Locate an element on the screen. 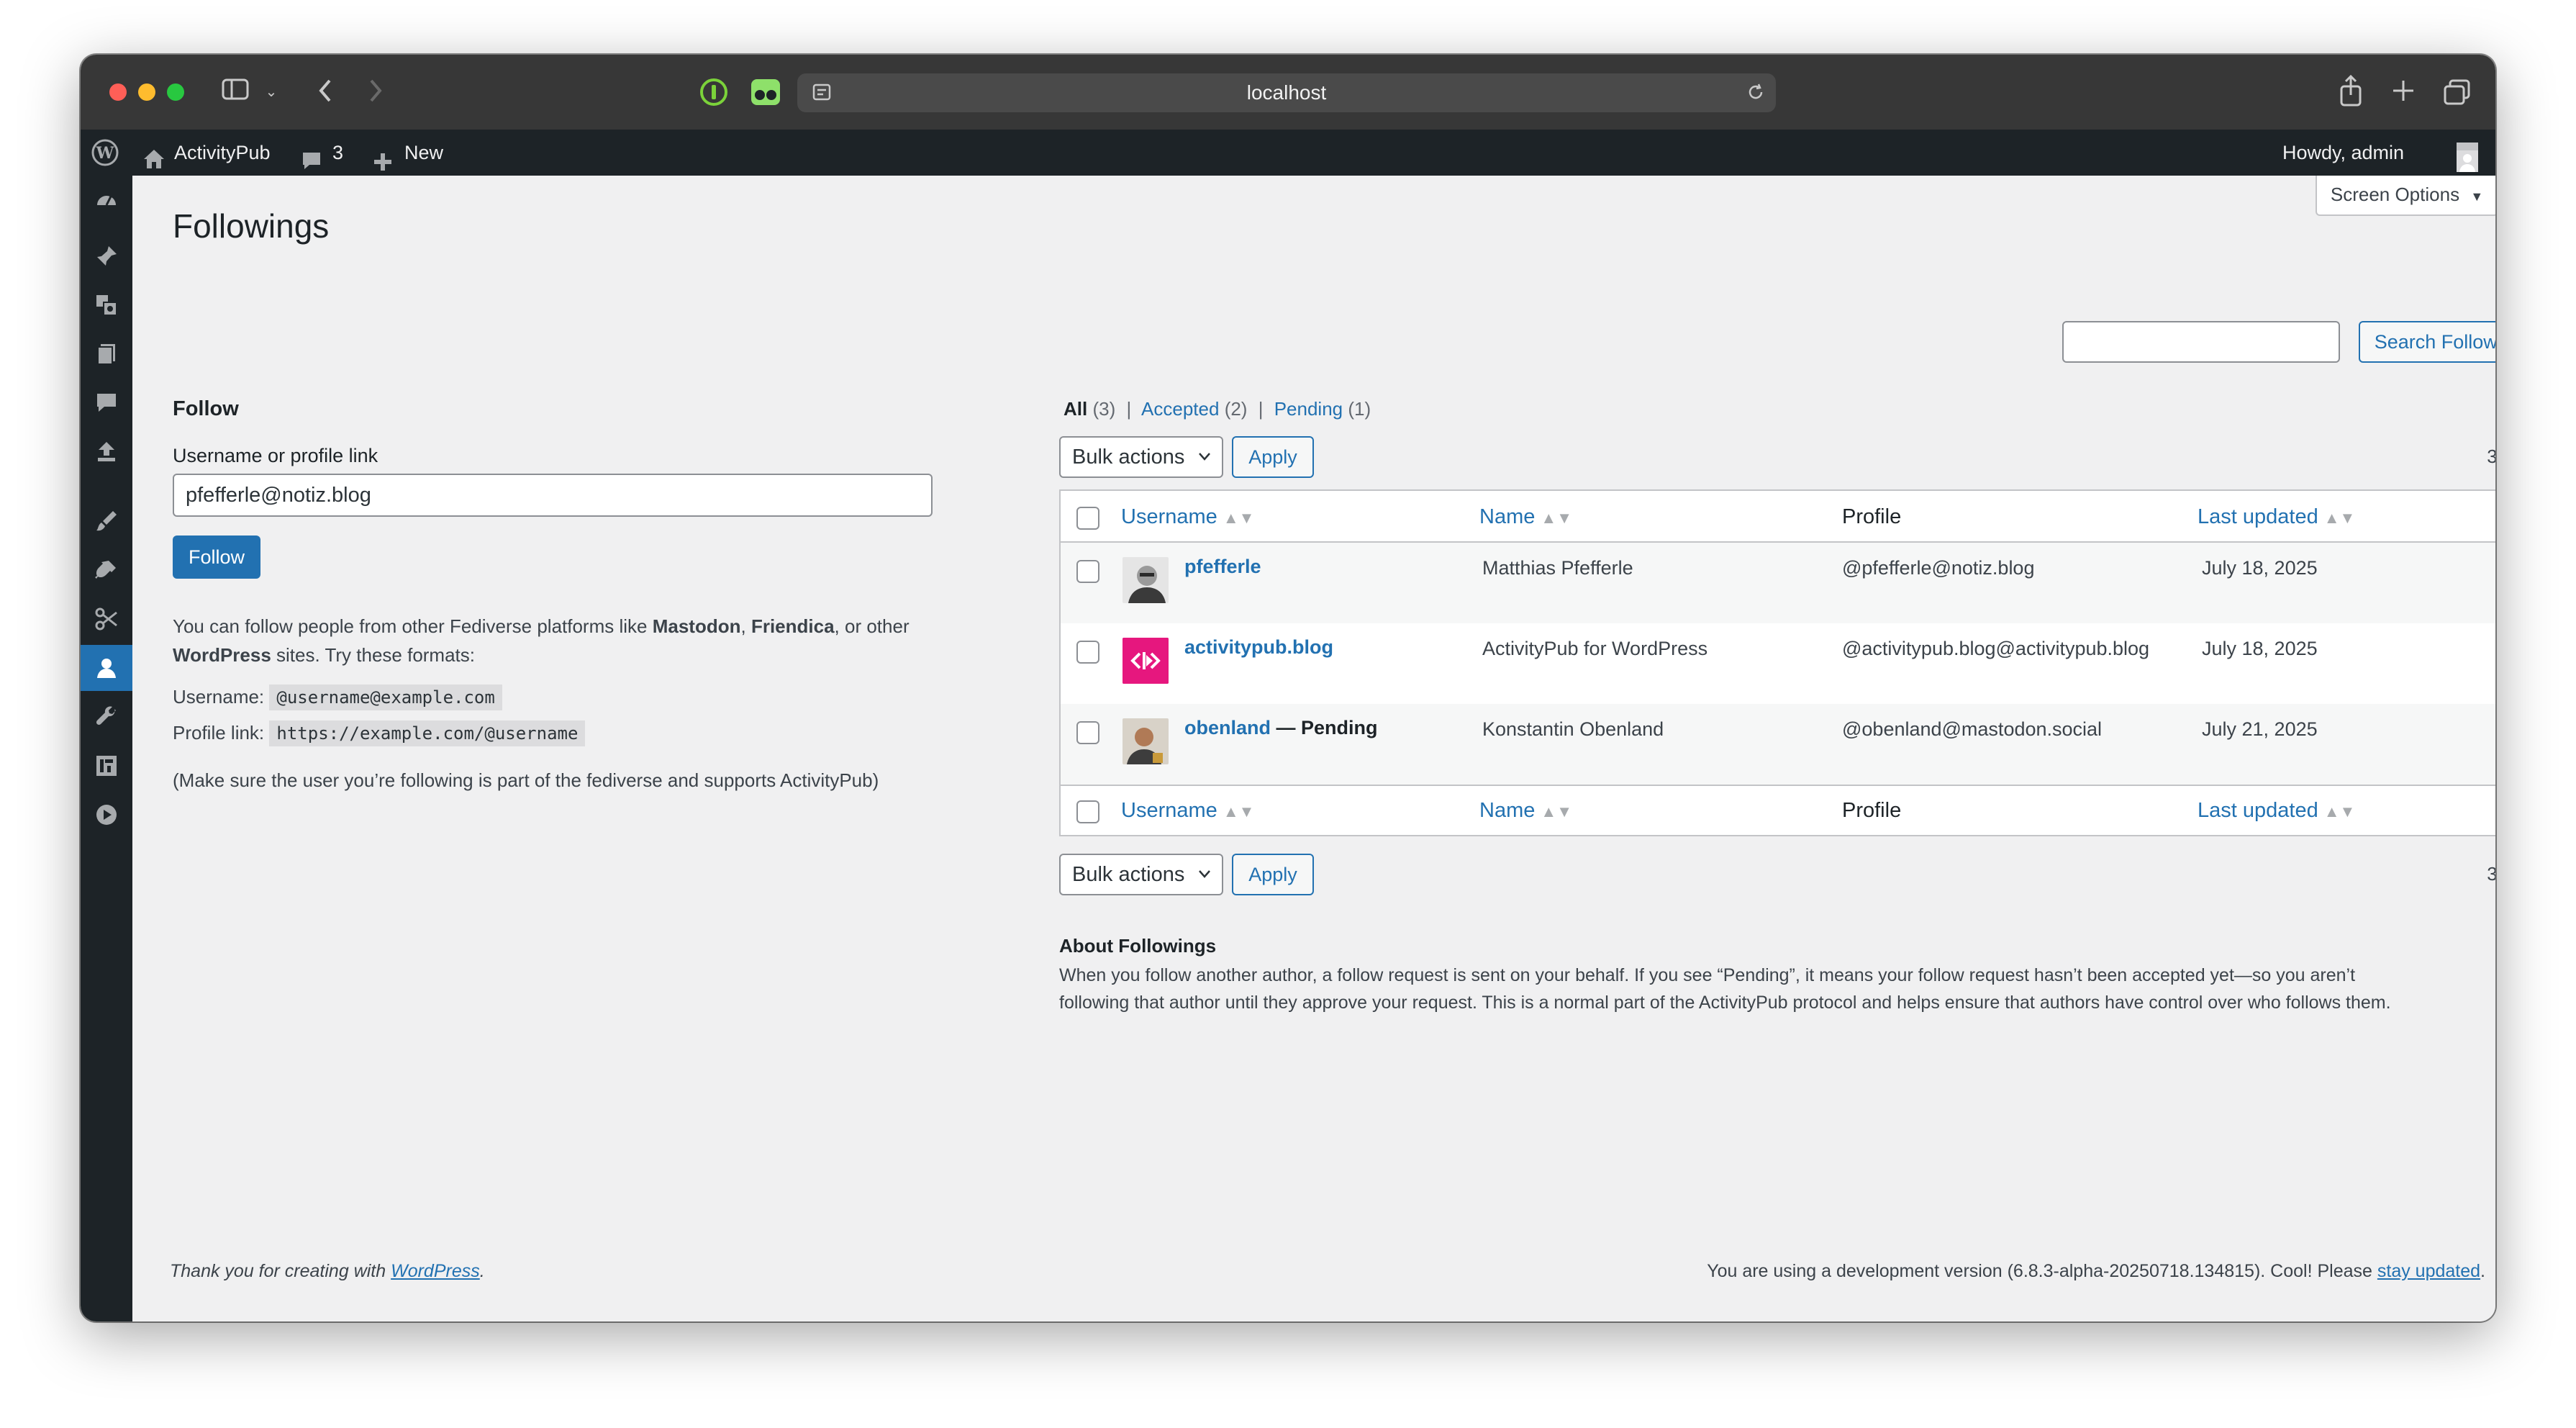 This screenshot has width=2576, height=1428. row-username-link: pfefferle is located at coordinates (1222, 567).